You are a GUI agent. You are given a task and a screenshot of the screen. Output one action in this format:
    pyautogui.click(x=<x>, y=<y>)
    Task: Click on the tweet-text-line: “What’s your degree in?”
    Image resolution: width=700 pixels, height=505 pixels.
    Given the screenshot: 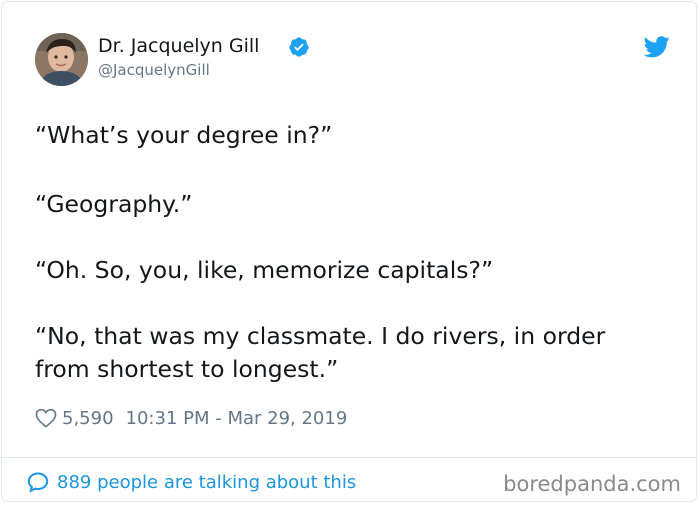 What is the action you would take?
    pyautogui.click(x=184, y=135)
    